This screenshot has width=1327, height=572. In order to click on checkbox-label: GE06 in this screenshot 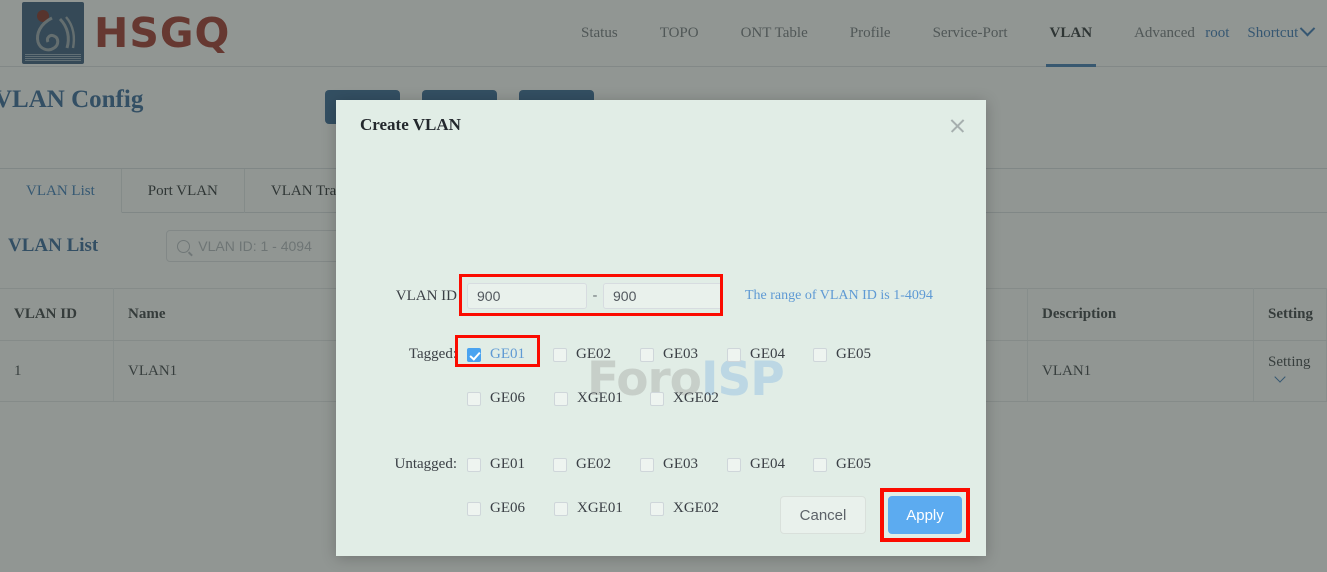, I will do `click(507, 398)`.